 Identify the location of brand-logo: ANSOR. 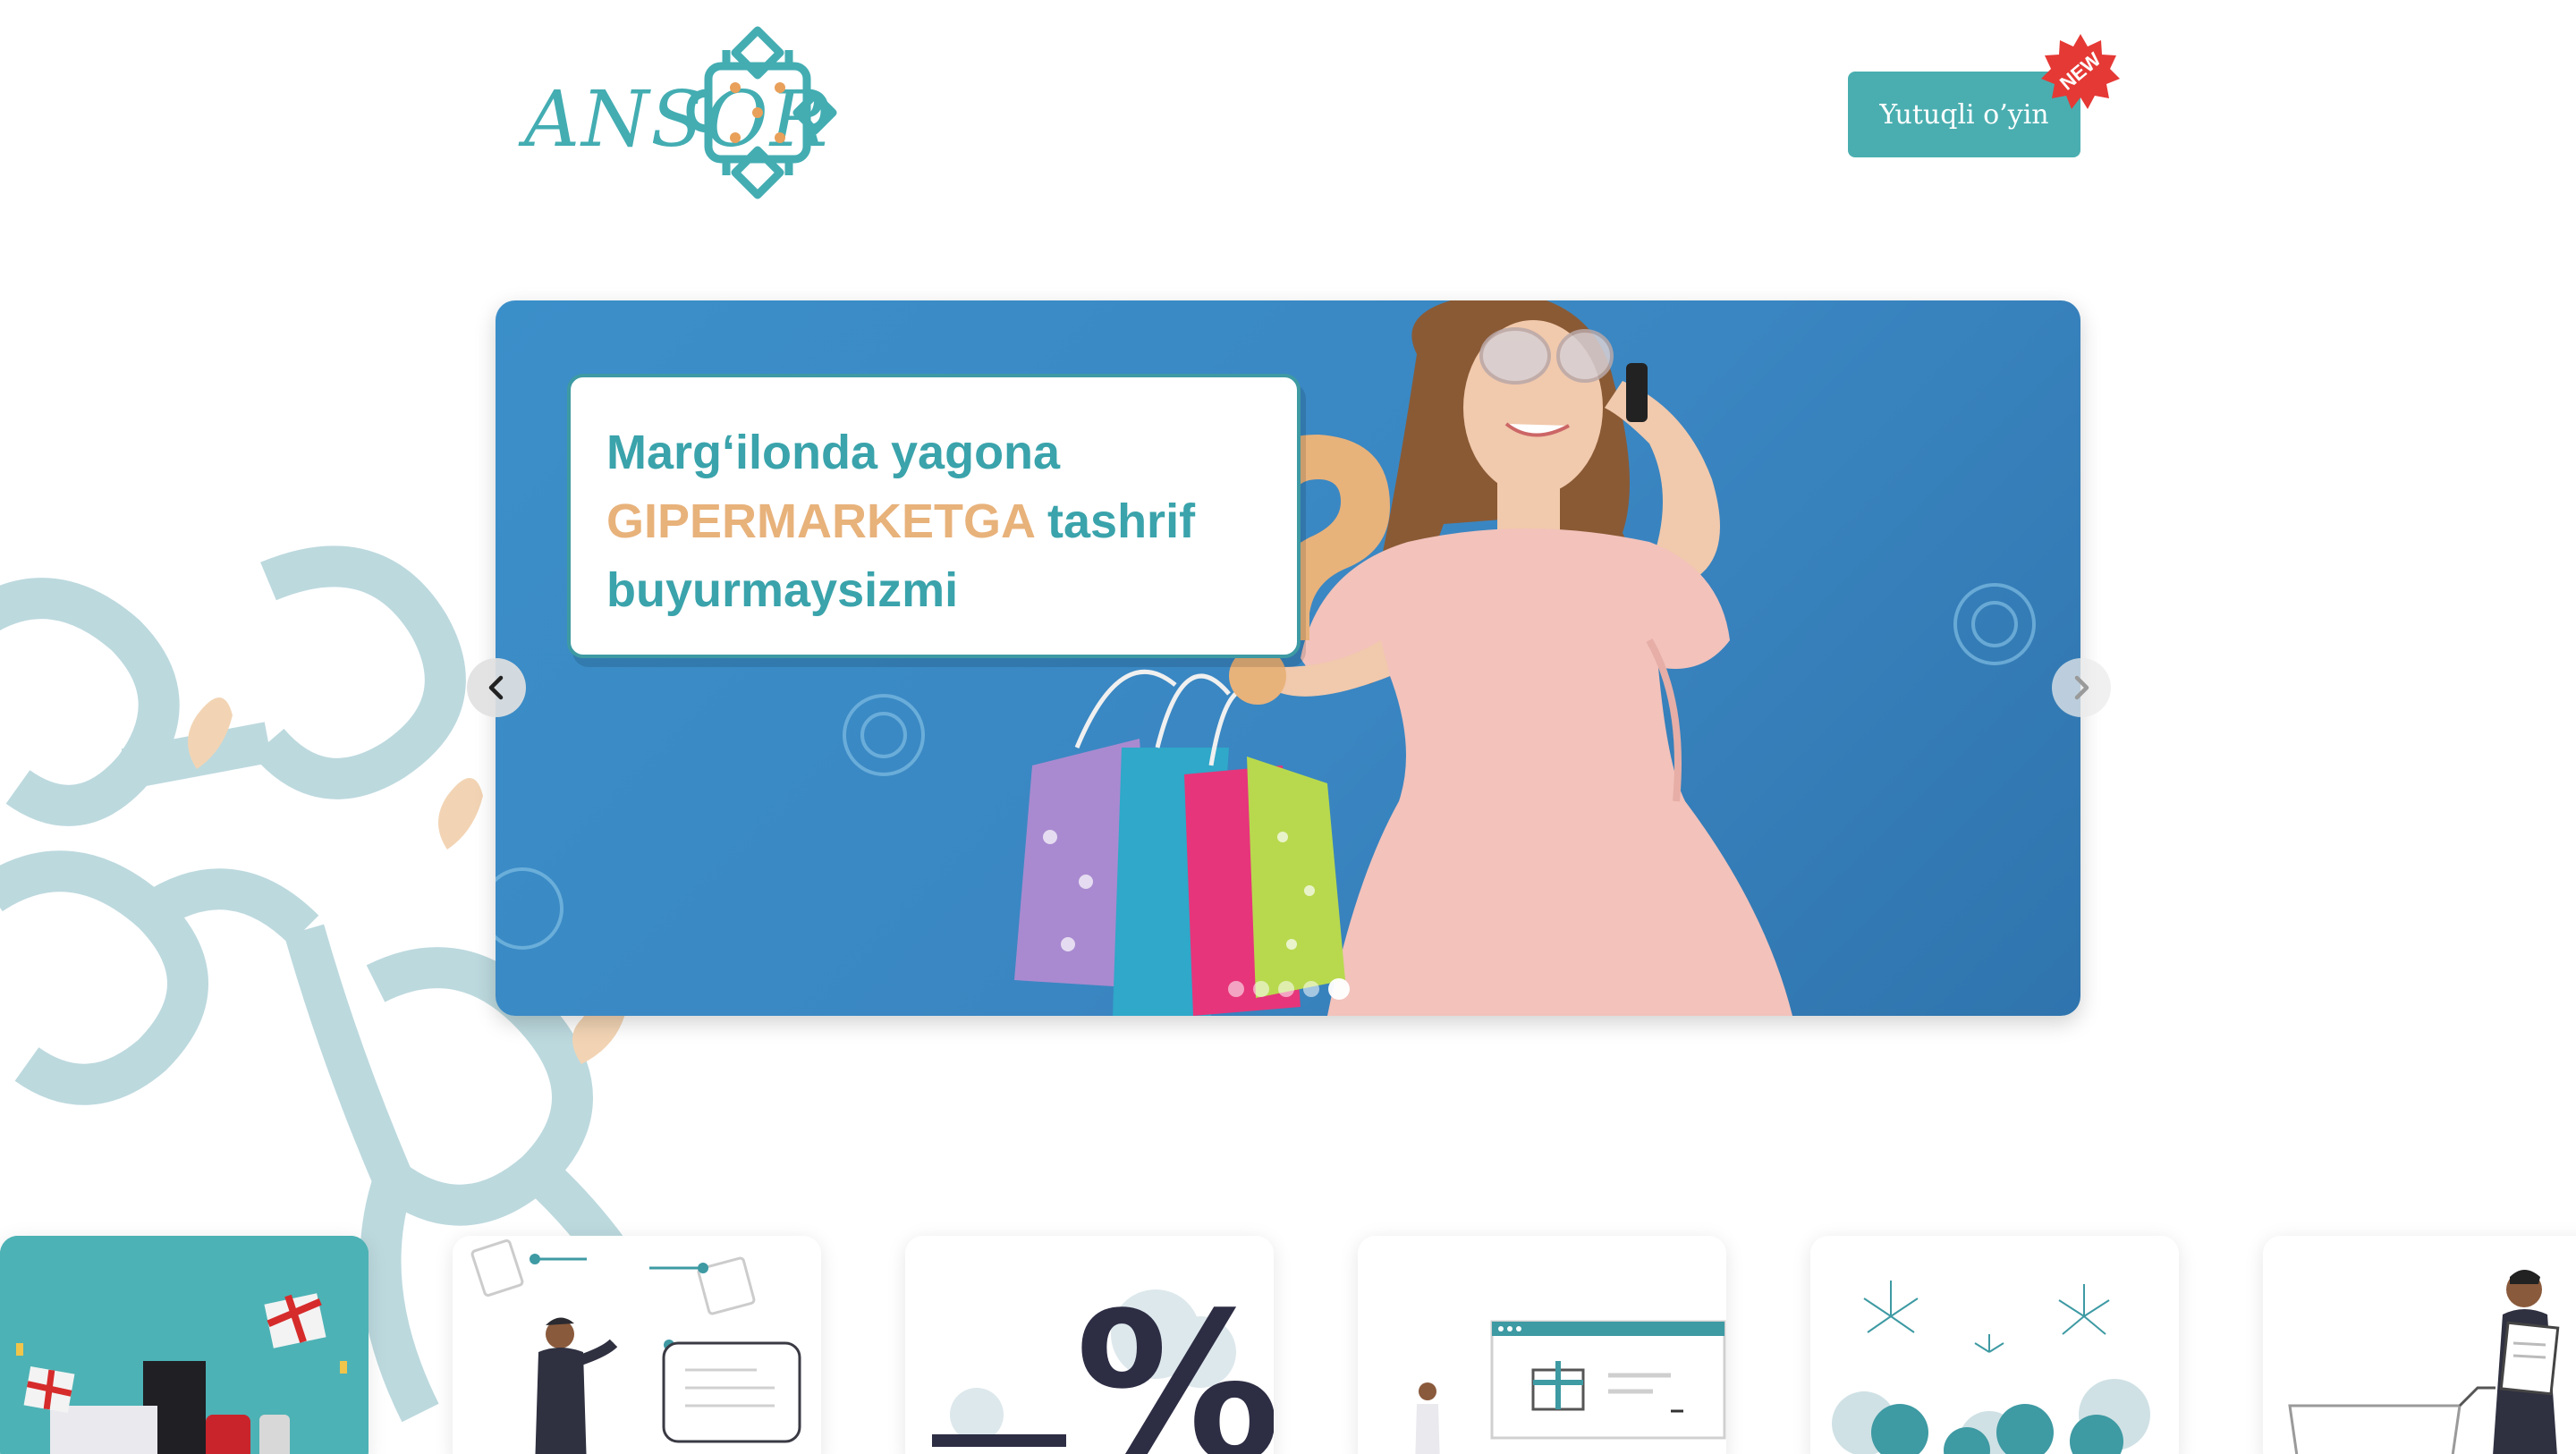
(682, 112).